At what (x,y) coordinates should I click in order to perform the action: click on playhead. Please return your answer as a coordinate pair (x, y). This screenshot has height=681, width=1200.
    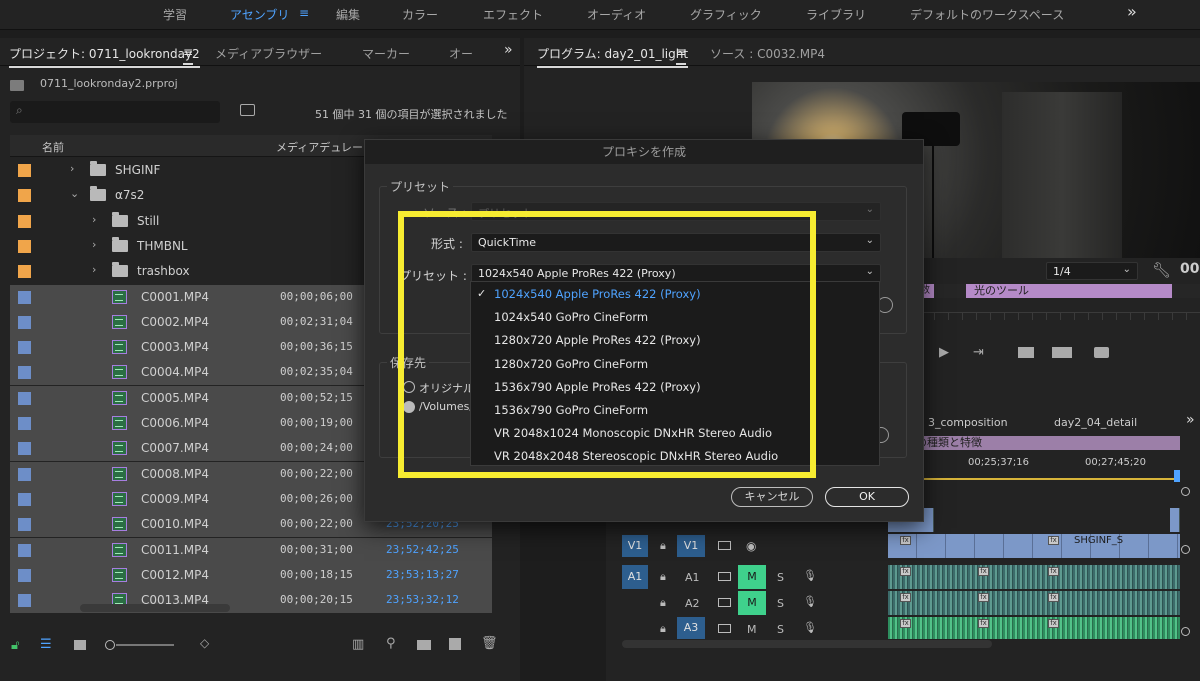
    Looking at the image, I should click on (1177, 476).